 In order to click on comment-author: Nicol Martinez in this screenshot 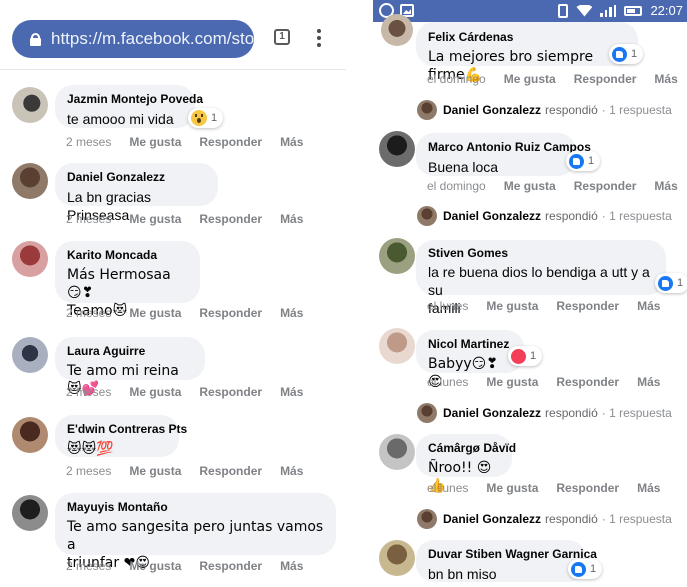, I will do `click(470, 344)`.